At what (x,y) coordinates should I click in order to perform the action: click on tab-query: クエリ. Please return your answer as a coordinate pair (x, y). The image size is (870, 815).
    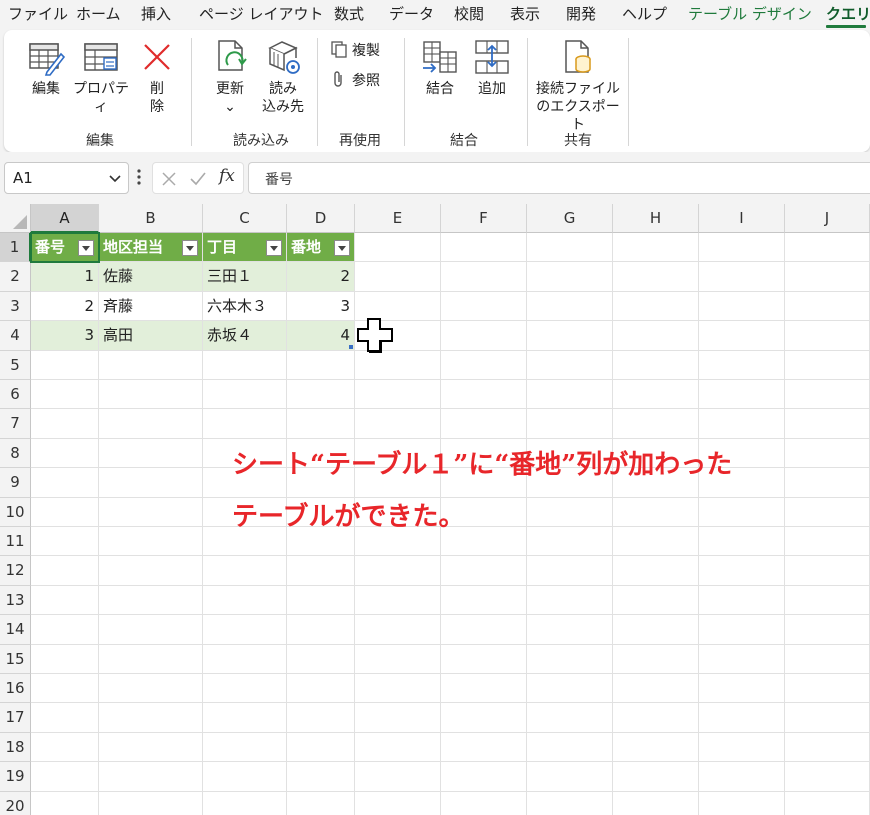
    Looking at the image, I should click on (848, 13).